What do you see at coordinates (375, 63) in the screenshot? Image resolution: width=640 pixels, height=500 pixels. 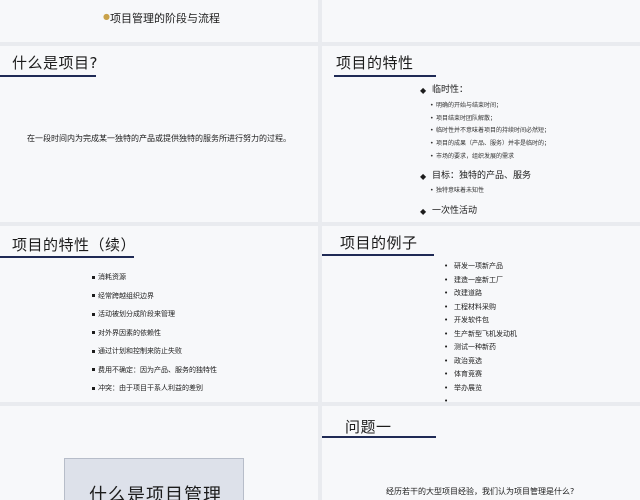 I see `slide-title: 项目的特性` at bounding box center [375, 63].